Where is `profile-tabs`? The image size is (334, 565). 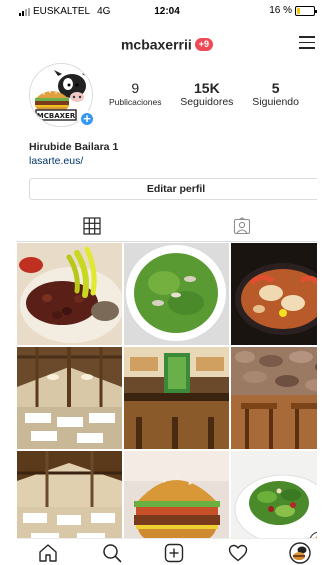
profile-tabs is located at coordinates (167, 226).